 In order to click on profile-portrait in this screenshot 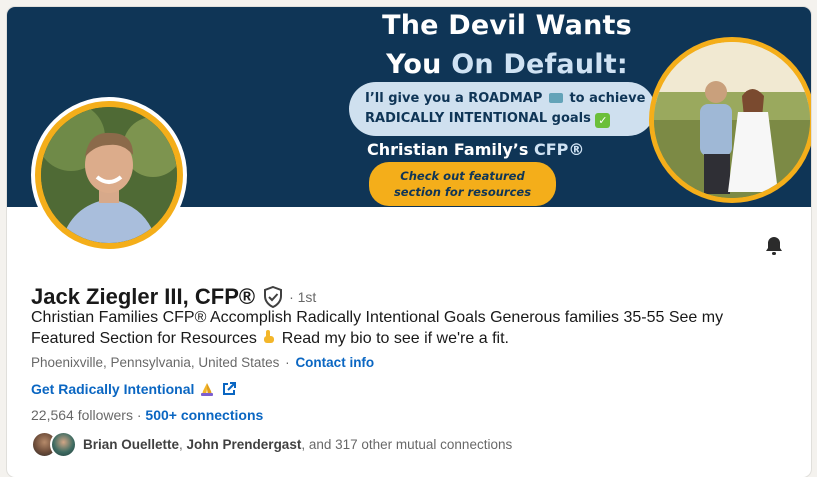, I will do `click(109, 175)`.